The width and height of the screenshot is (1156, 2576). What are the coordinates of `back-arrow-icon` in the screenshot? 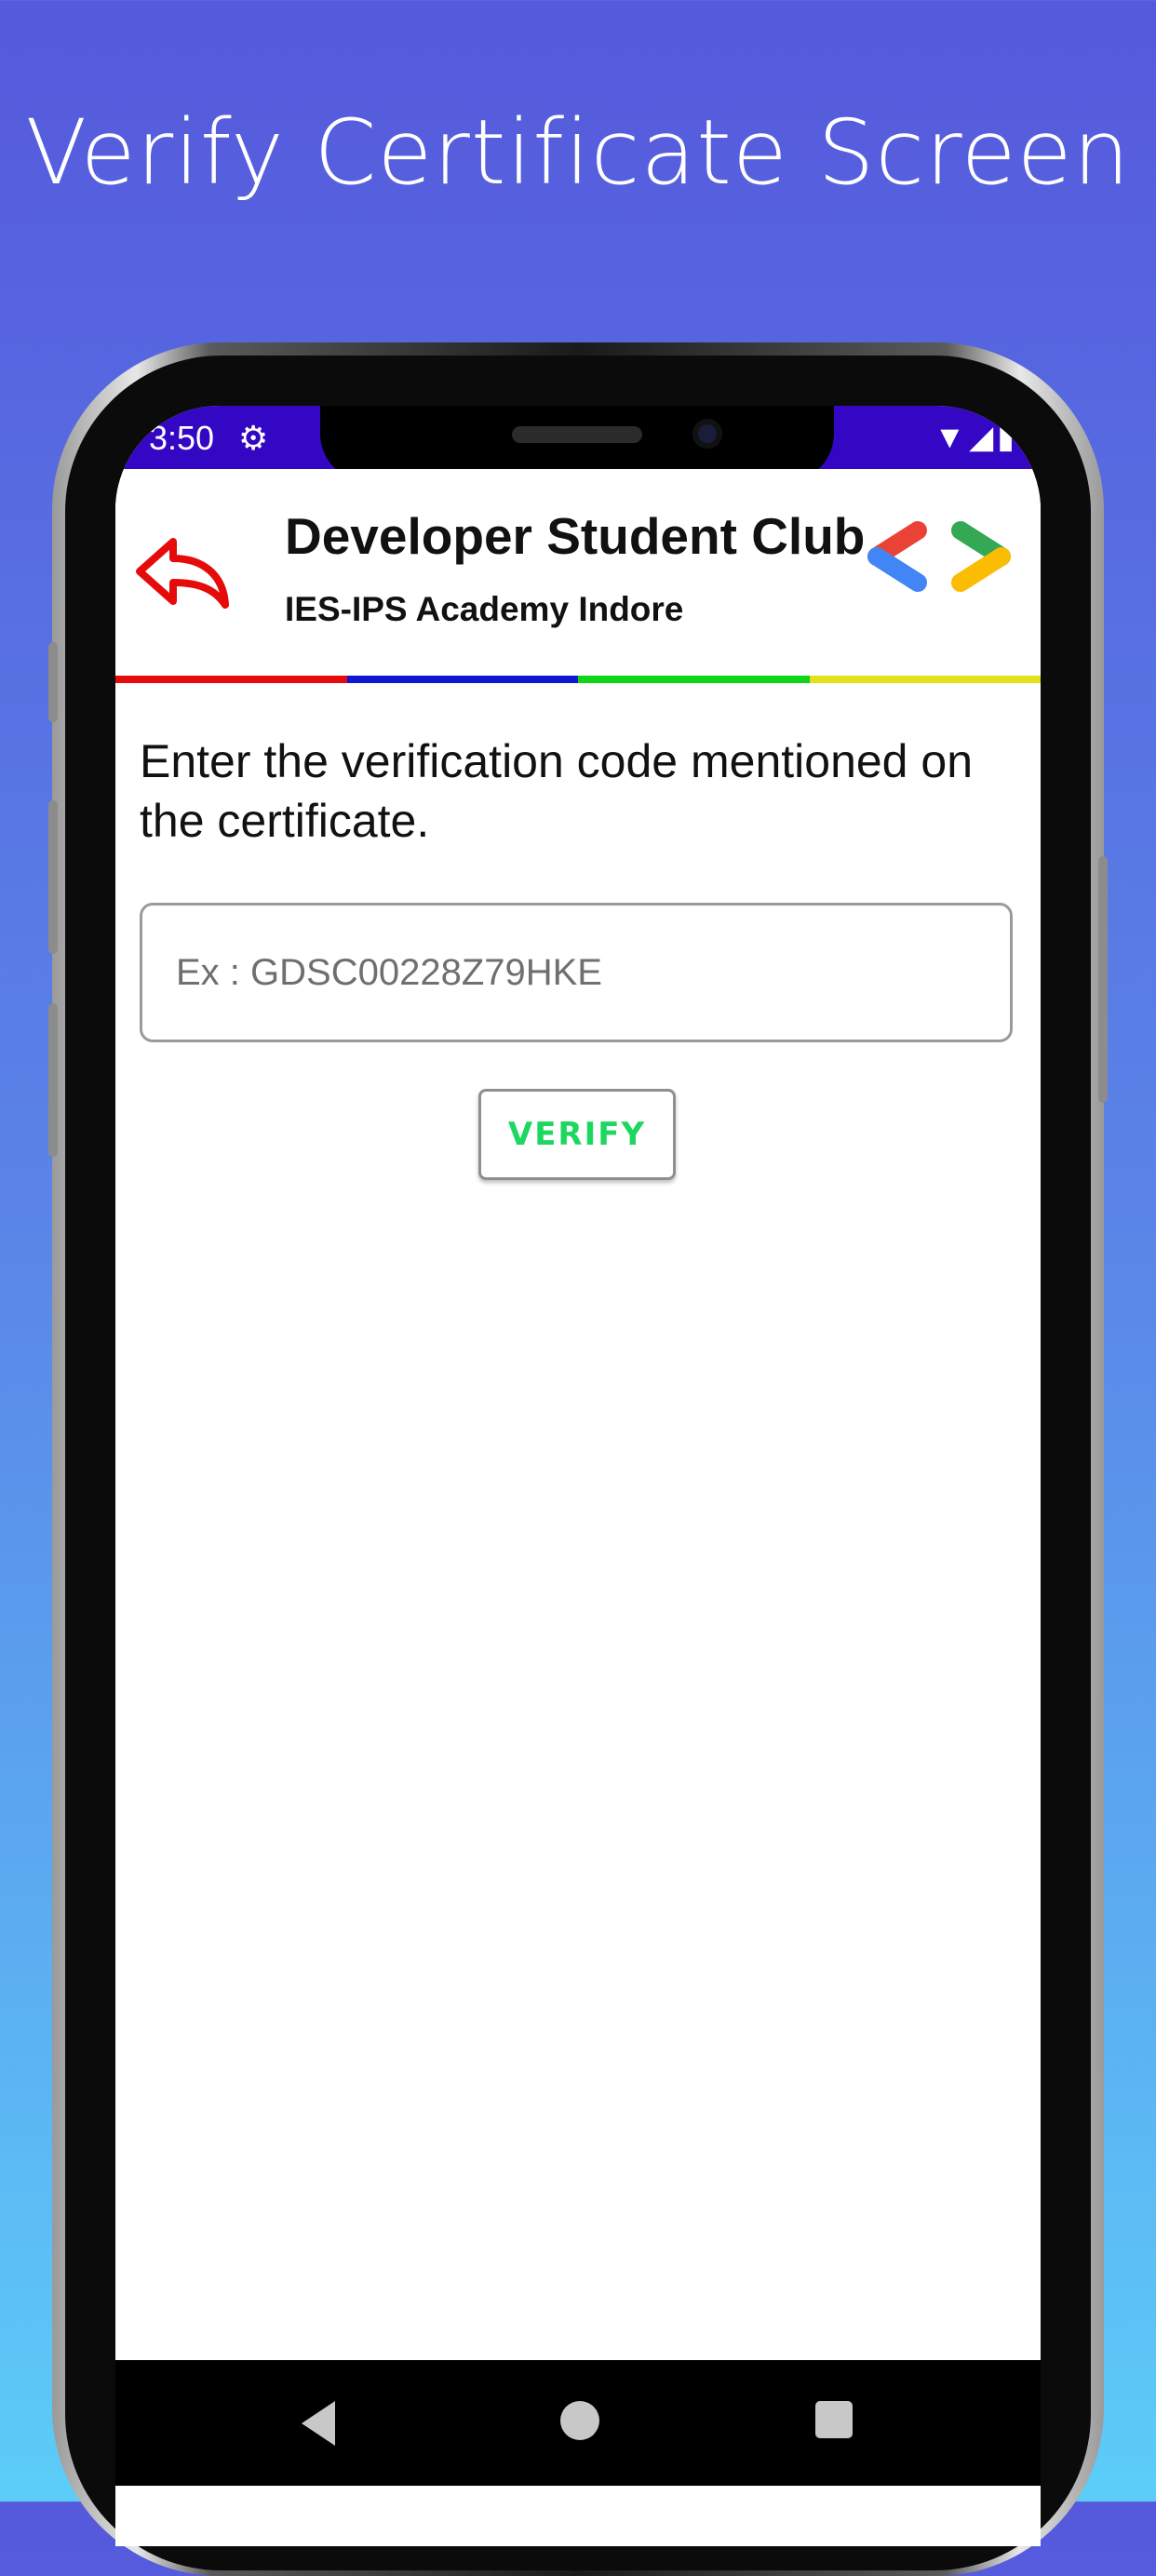 It's located at (185, 576).